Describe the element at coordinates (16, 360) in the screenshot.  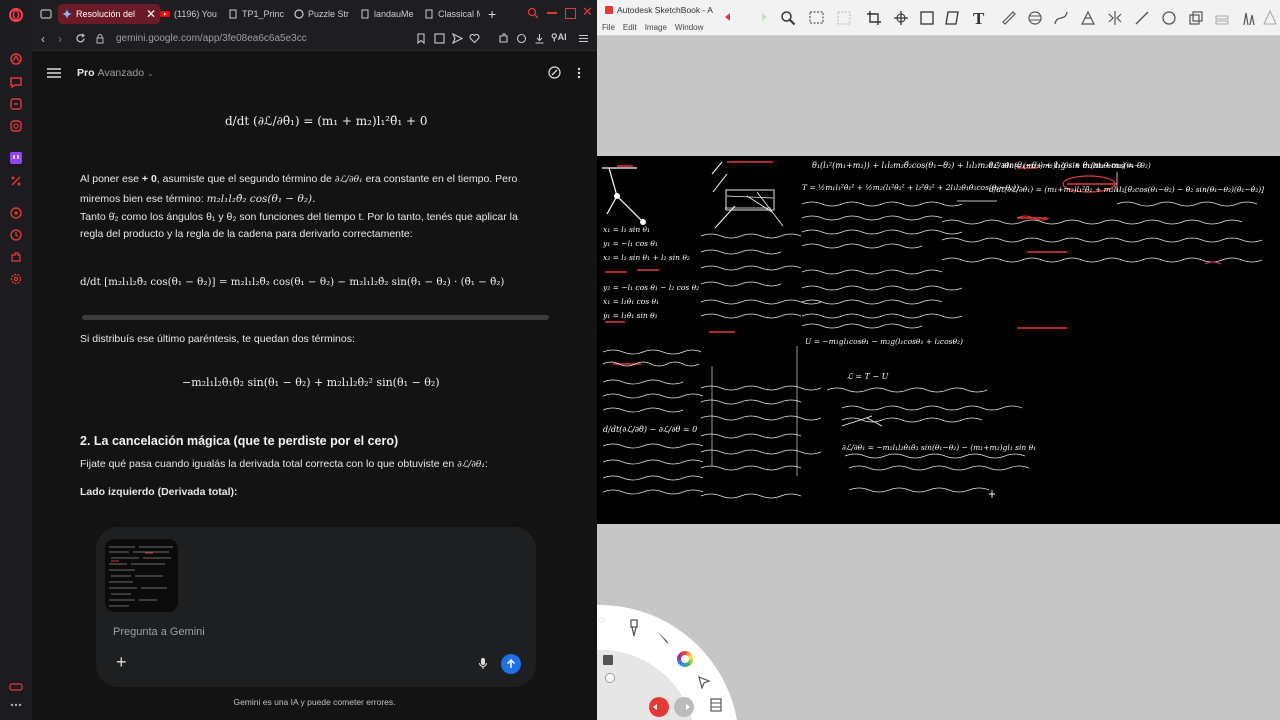
I see `browser-sidebar` at that location.